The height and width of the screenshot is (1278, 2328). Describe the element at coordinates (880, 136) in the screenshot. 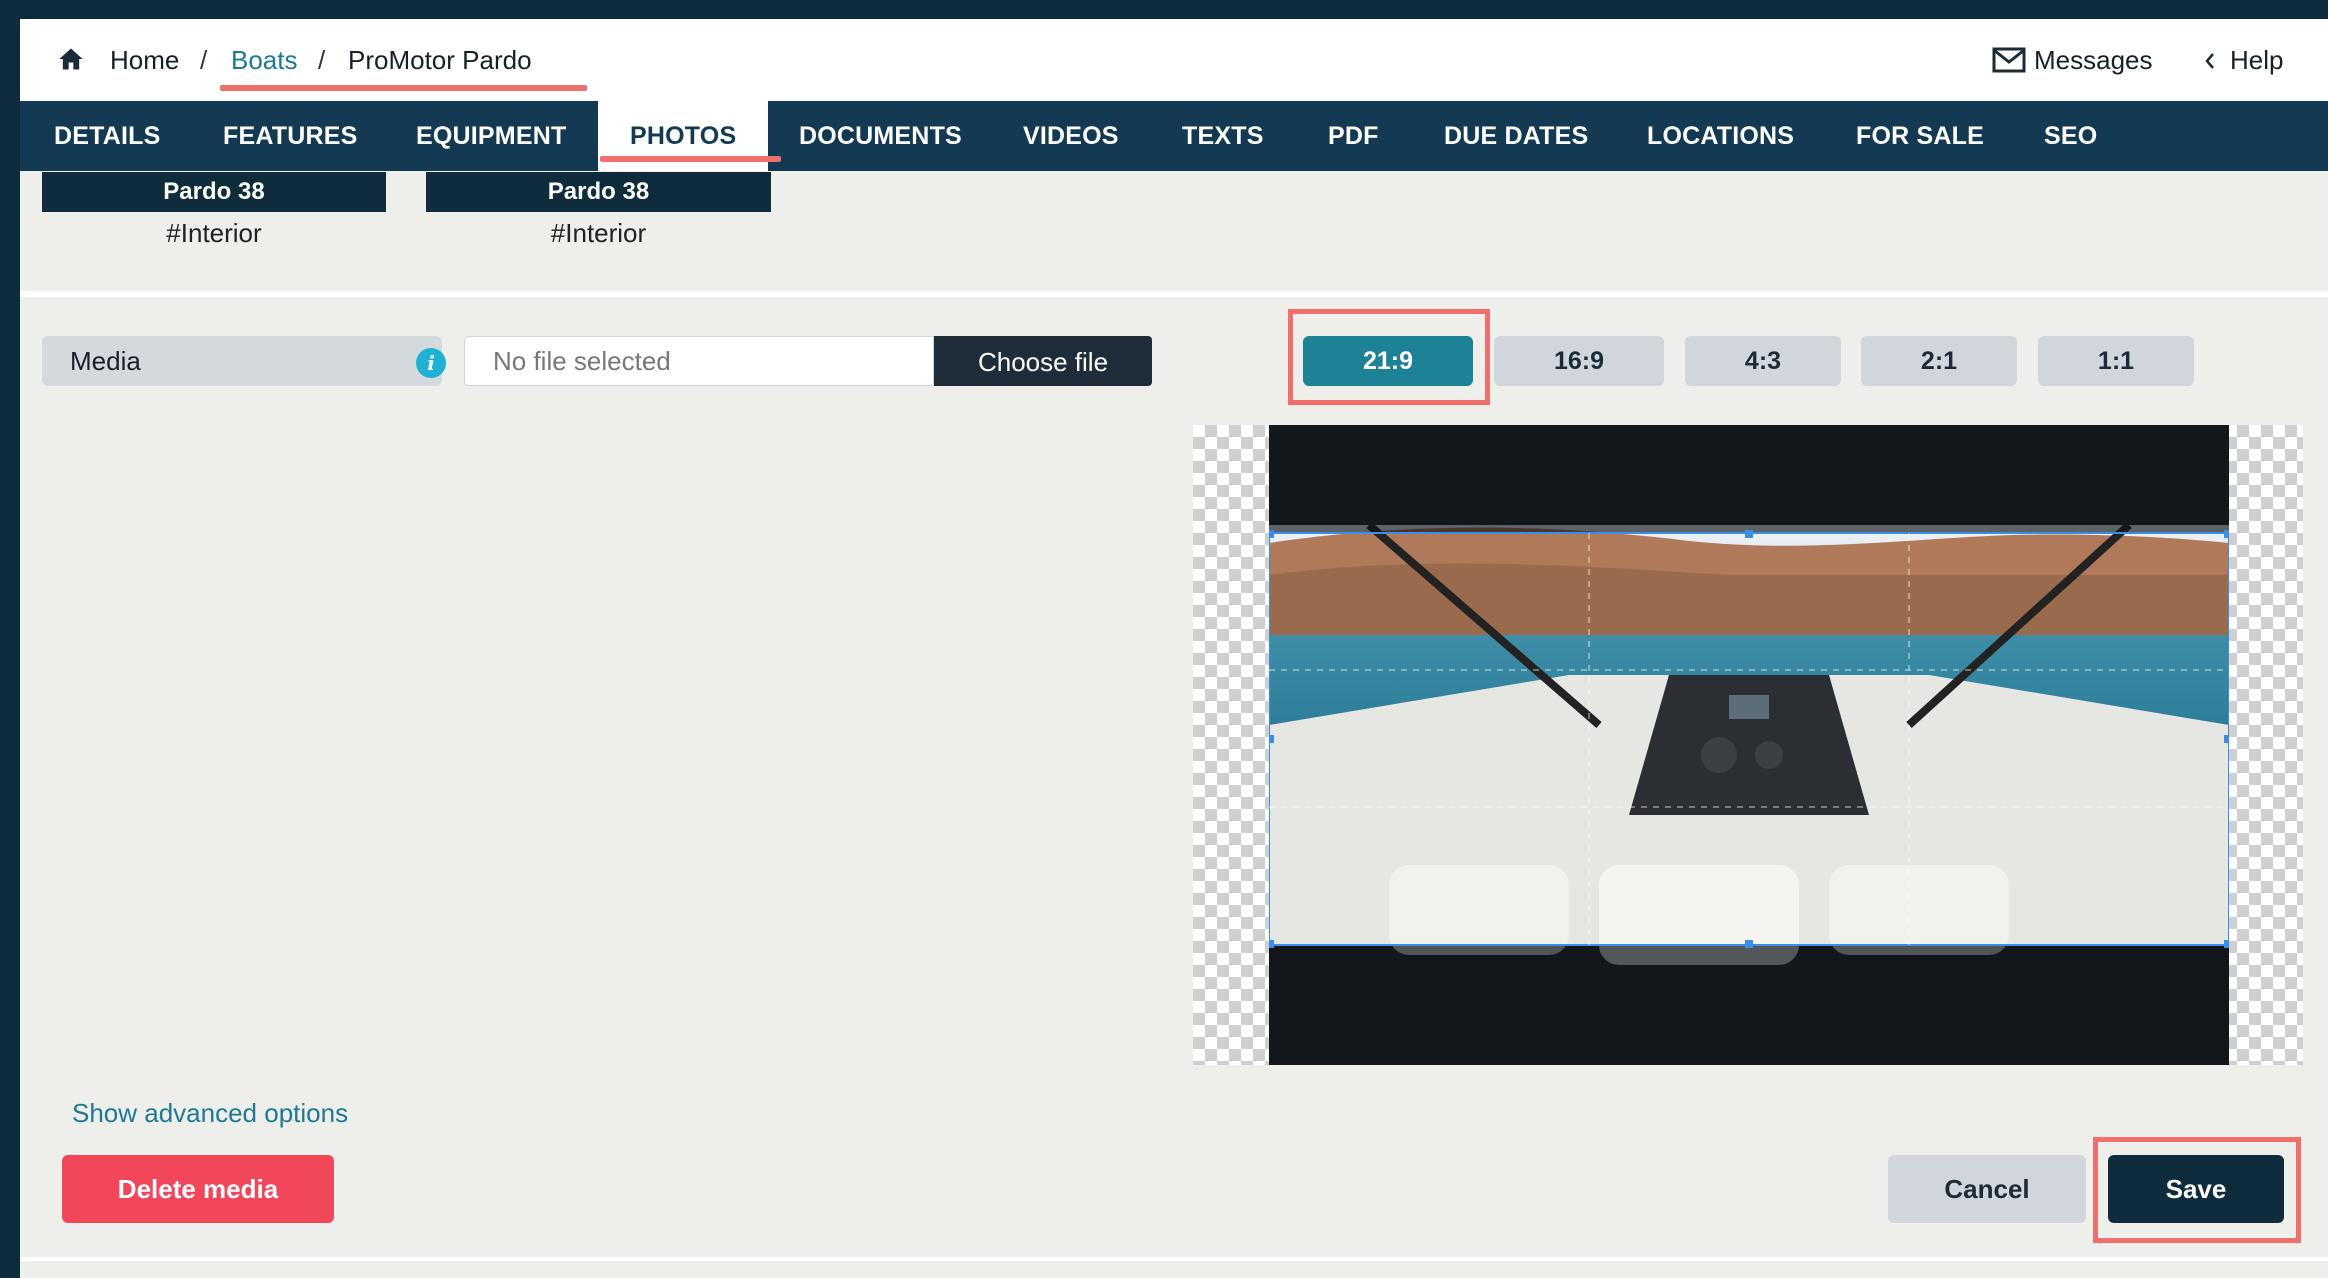

I see `tab-documents: DOCUMENTS` at that location.